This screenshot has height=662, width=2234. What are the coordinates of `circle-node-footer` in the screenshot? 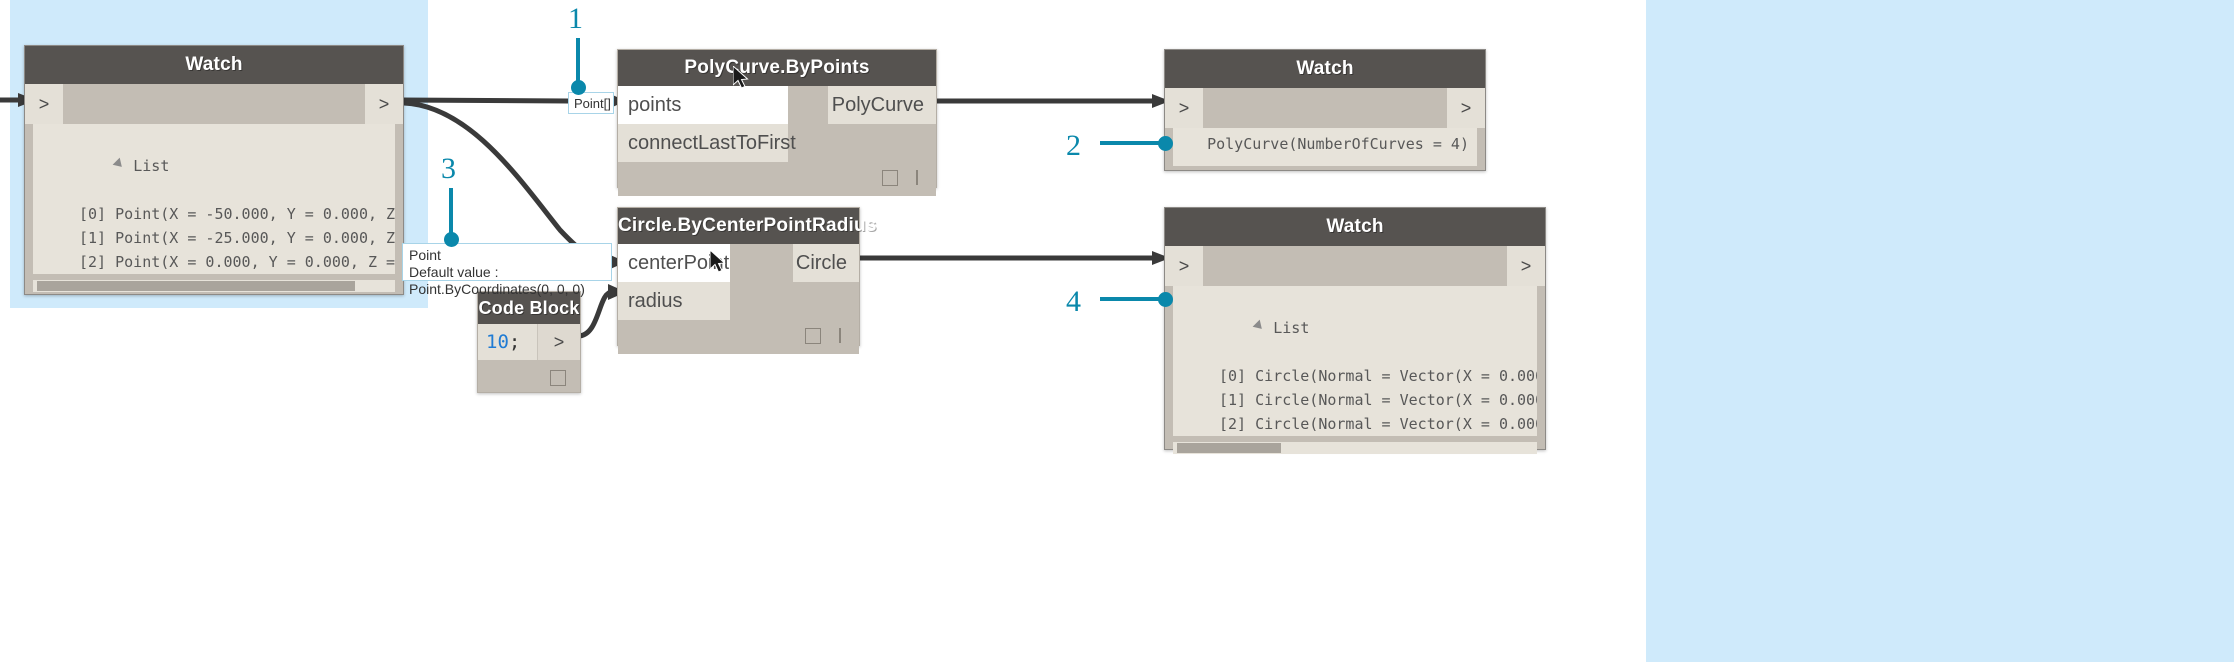 It's located at (738, 337).